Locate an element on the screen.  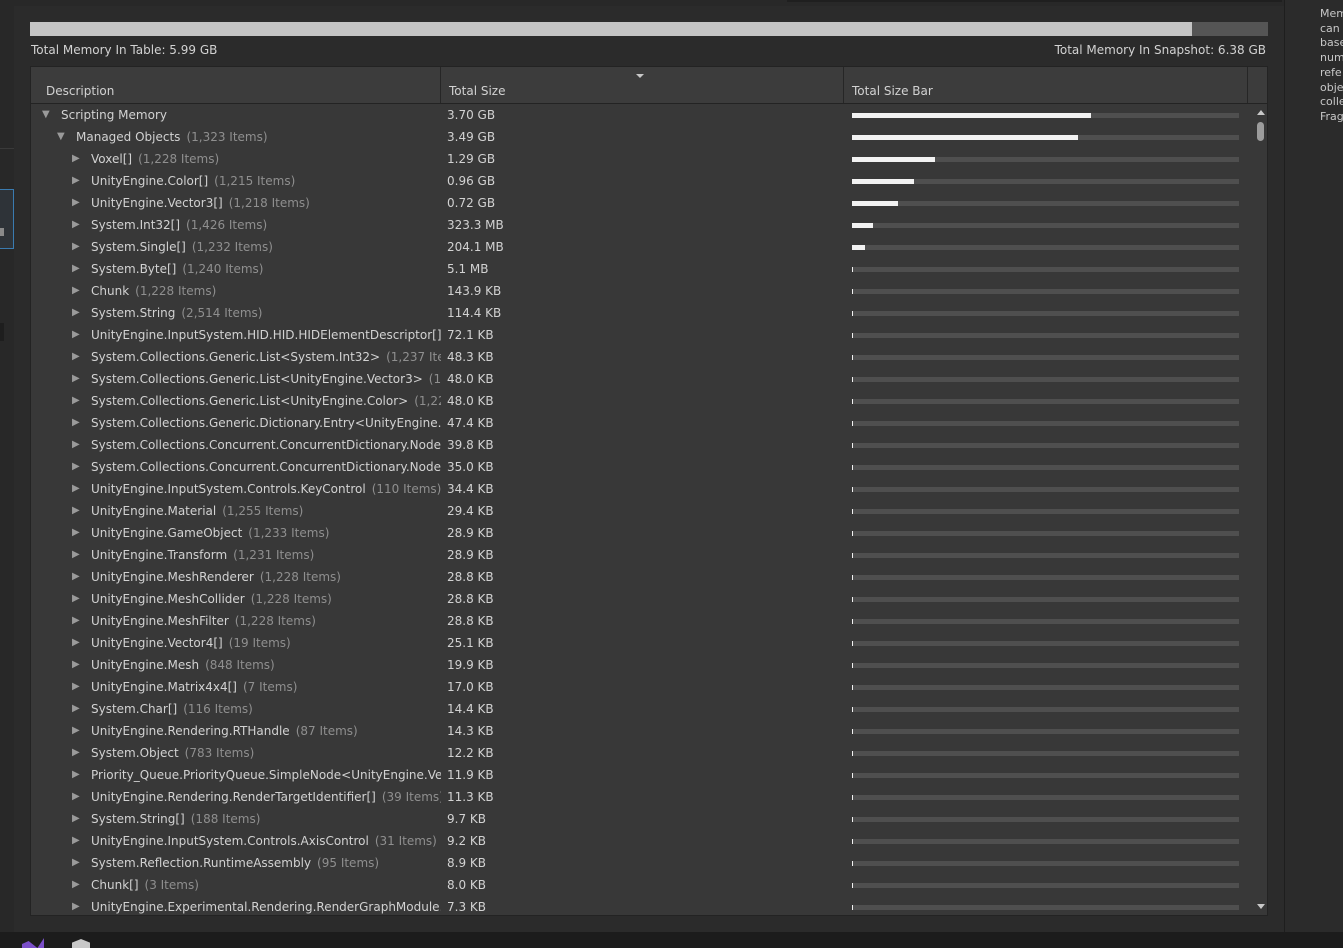
item-count: (1,237 Items) is located at coordinates (413, 357).